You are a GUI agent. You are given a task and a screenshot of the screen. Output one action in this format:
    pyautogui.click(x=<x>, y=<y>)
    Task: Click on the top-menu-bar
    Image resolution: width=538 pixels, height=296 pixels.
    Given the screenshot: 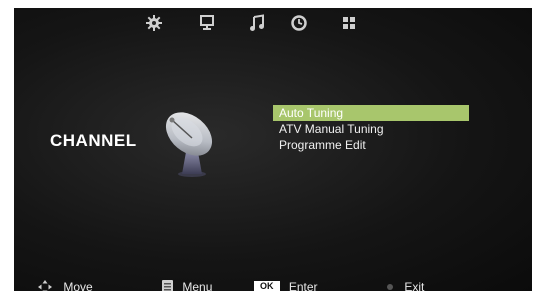 What is the action you would take?
    pyautogui.click(x=273, y=23)
    